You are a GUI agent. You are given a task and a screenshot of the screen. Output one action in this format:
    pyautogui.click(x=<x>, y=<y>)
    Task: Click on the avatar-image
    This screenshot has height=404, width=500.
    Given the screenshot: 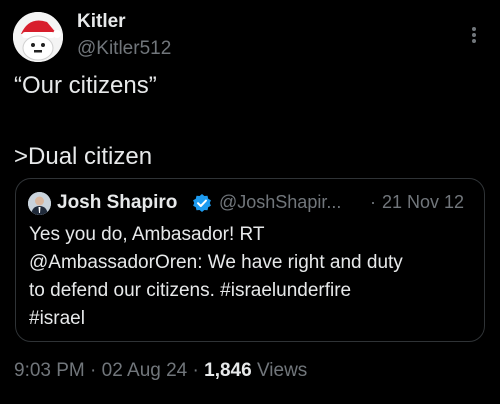 What is the action you would take?
    pyautogui.click(x=38, y=37)
    